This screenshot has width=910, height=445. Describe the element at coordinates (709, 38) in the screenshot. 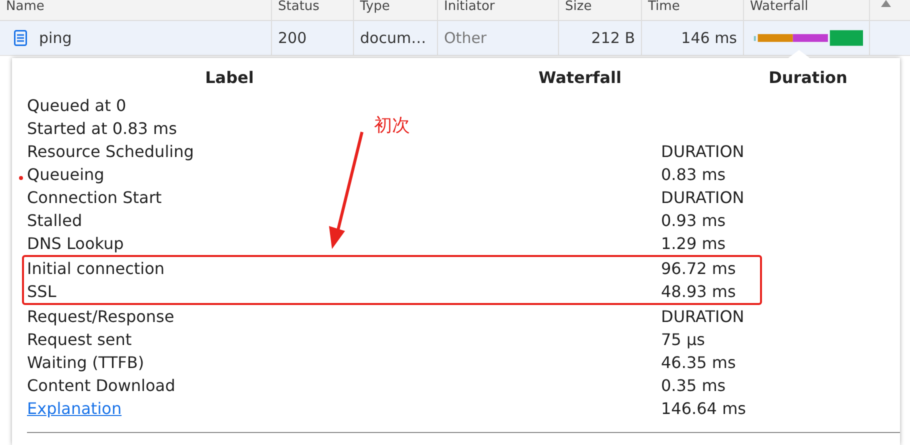

I see `table-cell: 146 ms` at that location.